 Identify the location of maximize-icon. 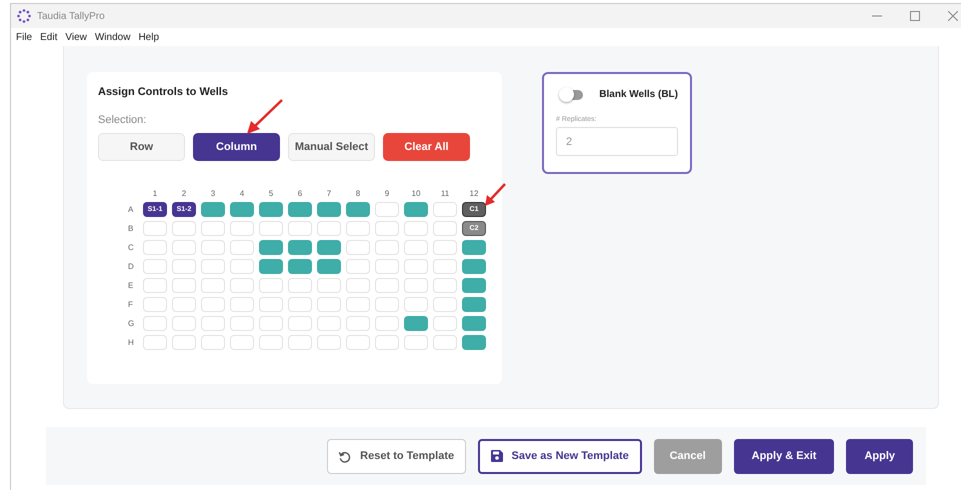
(915, 16).